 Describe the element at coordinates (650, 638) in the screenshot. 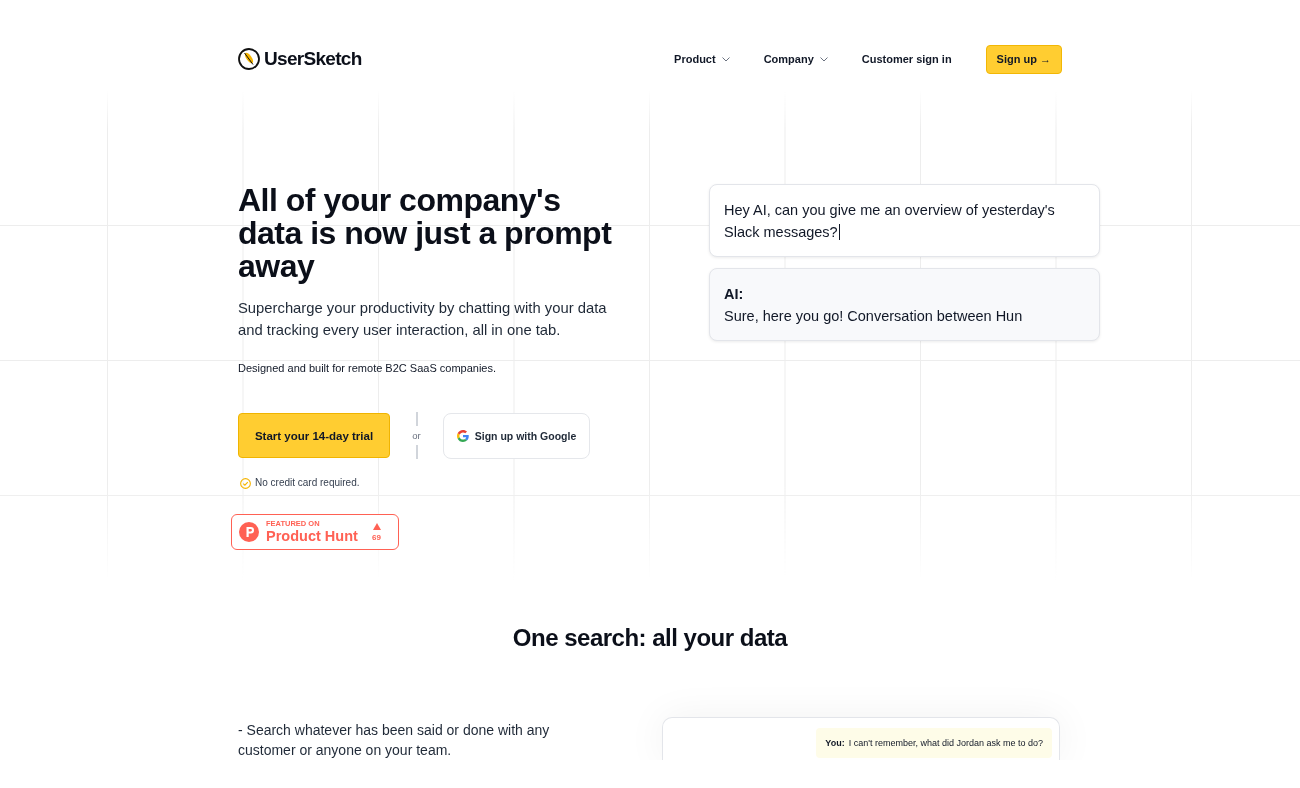

I see `section-heading: One search: all your data` at that location.